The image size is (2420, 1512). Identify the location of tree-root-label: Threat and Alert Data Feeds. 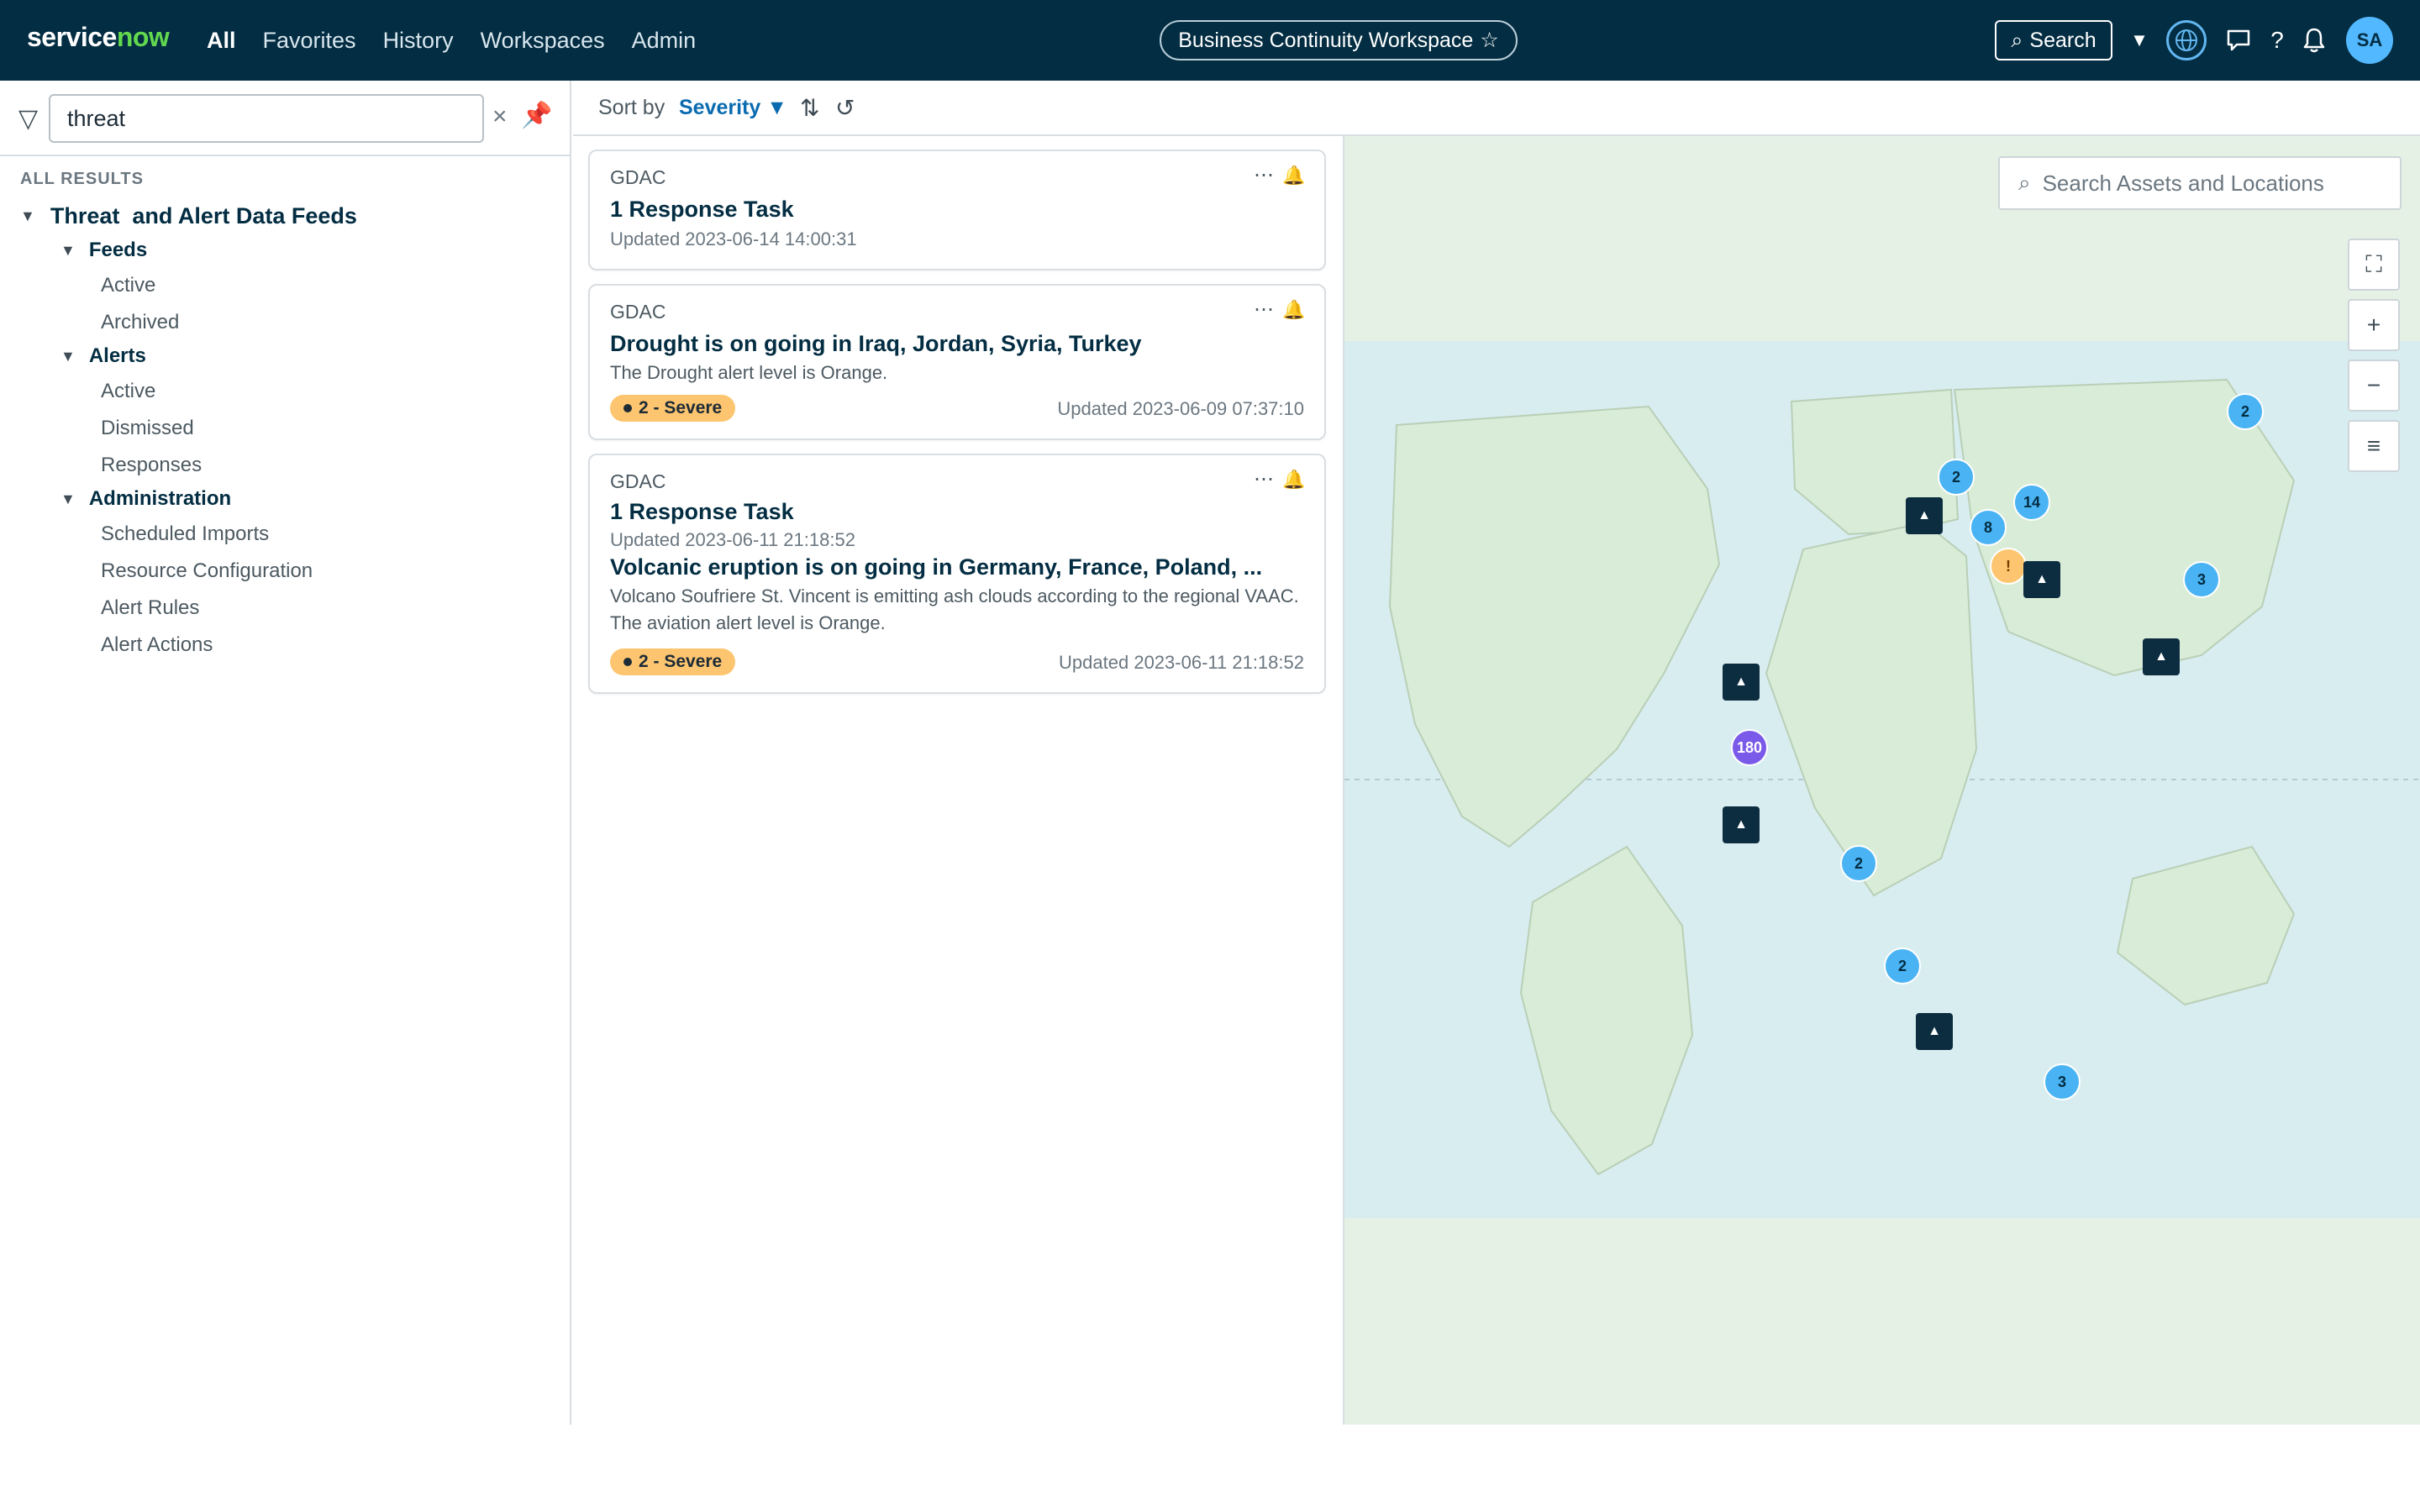
(203, 215).